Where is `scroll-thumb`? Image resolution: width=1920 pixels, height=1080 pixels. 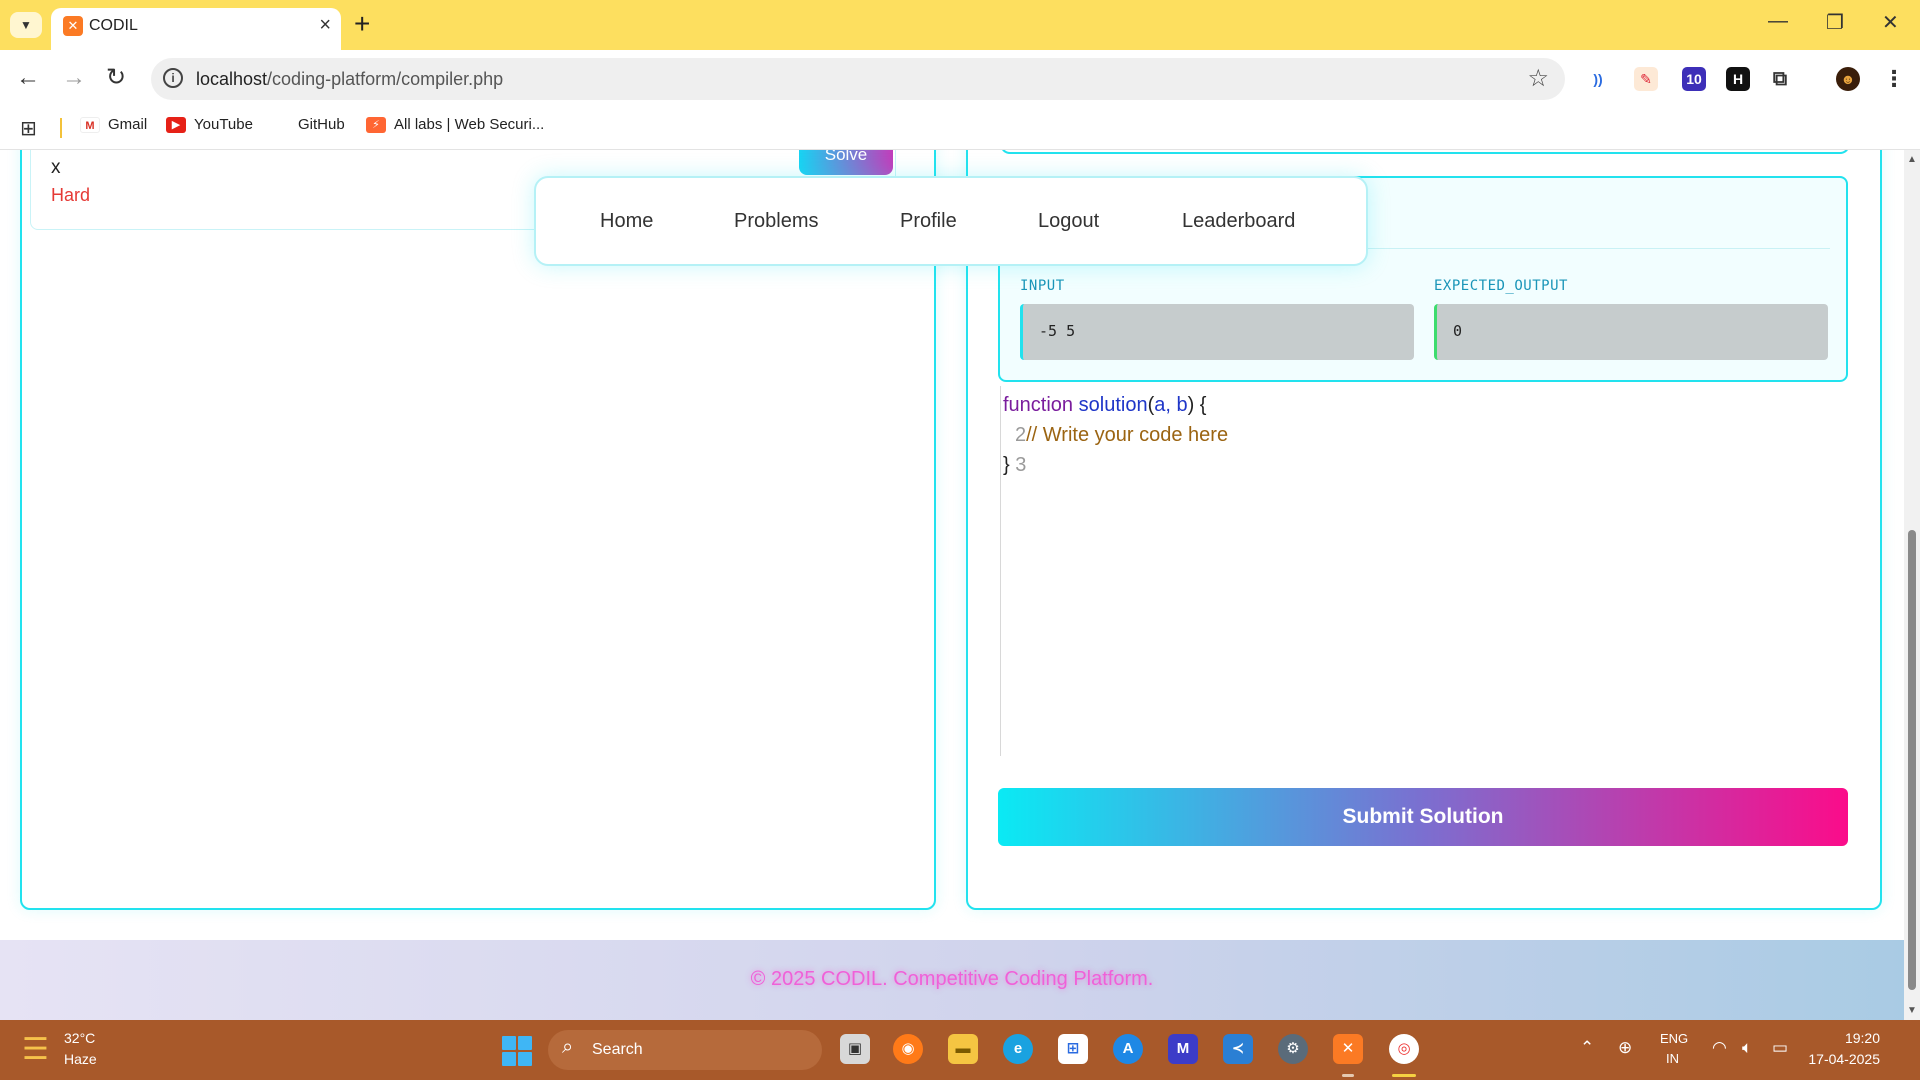 scroll-thumb is located at coordinates (1912, 760).